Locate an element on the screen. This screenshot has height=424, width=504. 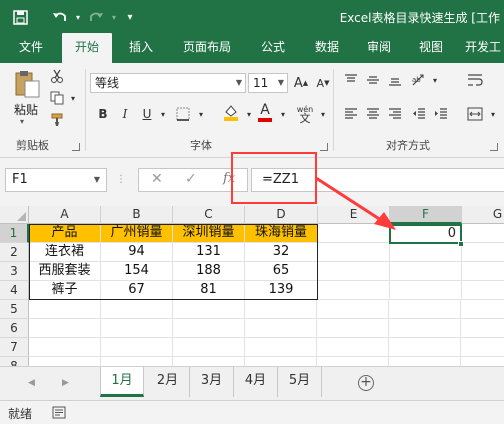
alignment-launcher-icon is located at coordinates (494, 147).